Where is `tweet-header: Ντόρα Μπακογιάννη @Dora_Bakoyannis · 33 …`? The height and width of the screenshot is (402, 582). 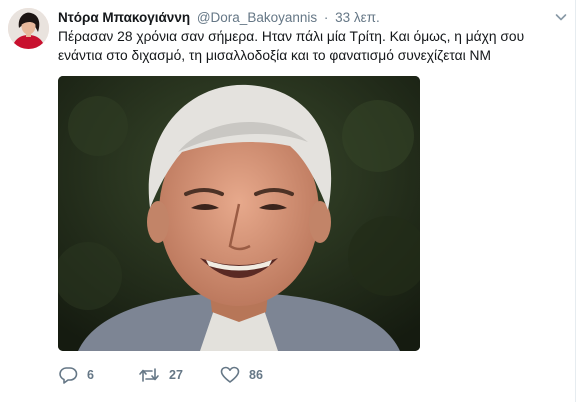
tweet-header: Ντόρα Μπακογιάννη @Dora_Bakoyannis · 33 … is located at coordinates (310, 18).